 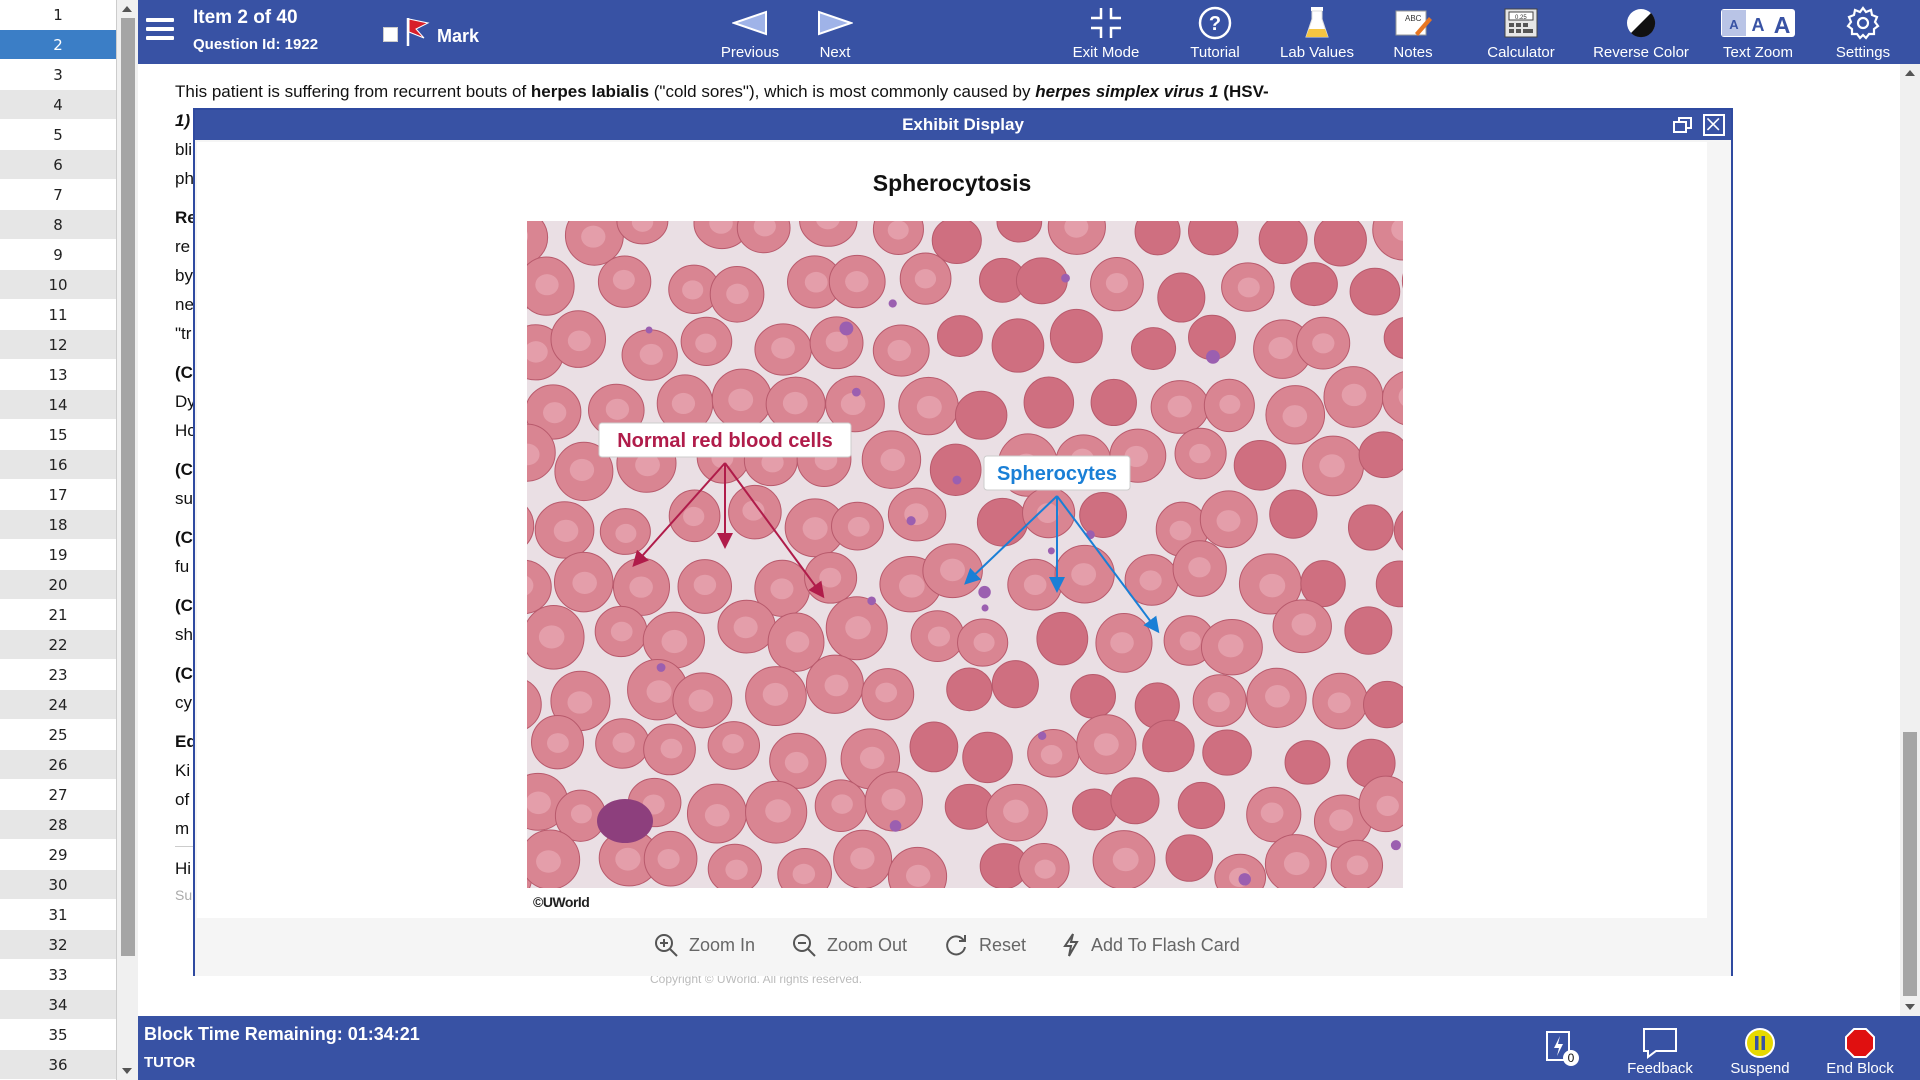 I want to click on zoom-out-label: Zoom Out, so click(x=867, y=944).